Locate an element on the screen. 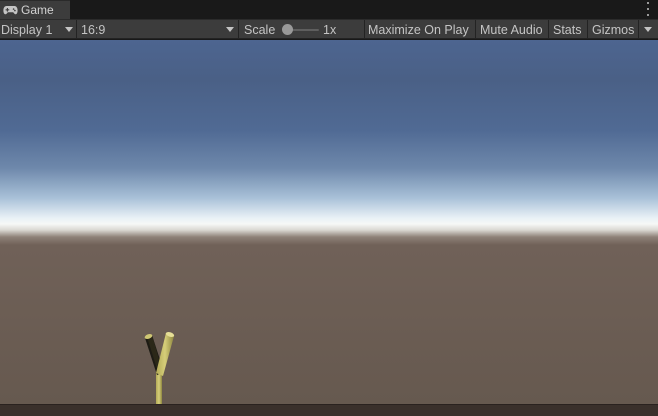 This screenshot has width=658, height=416. scale-value-text: 1x is located at coordinates (330, 29).